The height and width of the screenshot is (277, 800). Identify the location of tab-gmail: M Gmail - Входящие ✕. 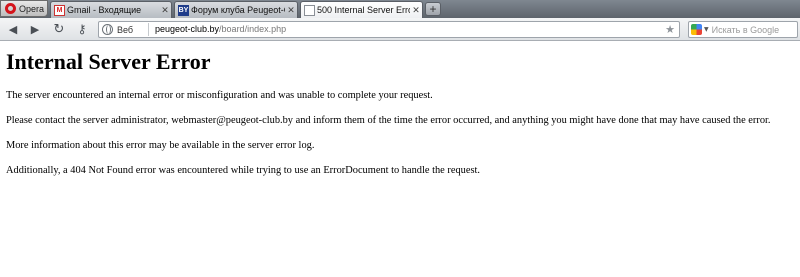
(111, 9).